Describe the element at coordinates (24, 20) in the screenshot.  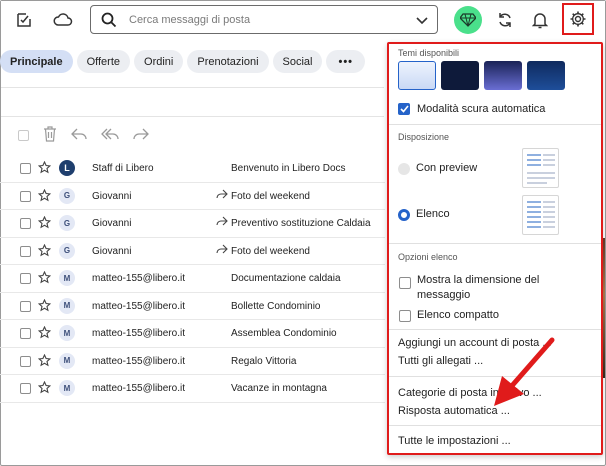
I see `compose-icon` at that location.